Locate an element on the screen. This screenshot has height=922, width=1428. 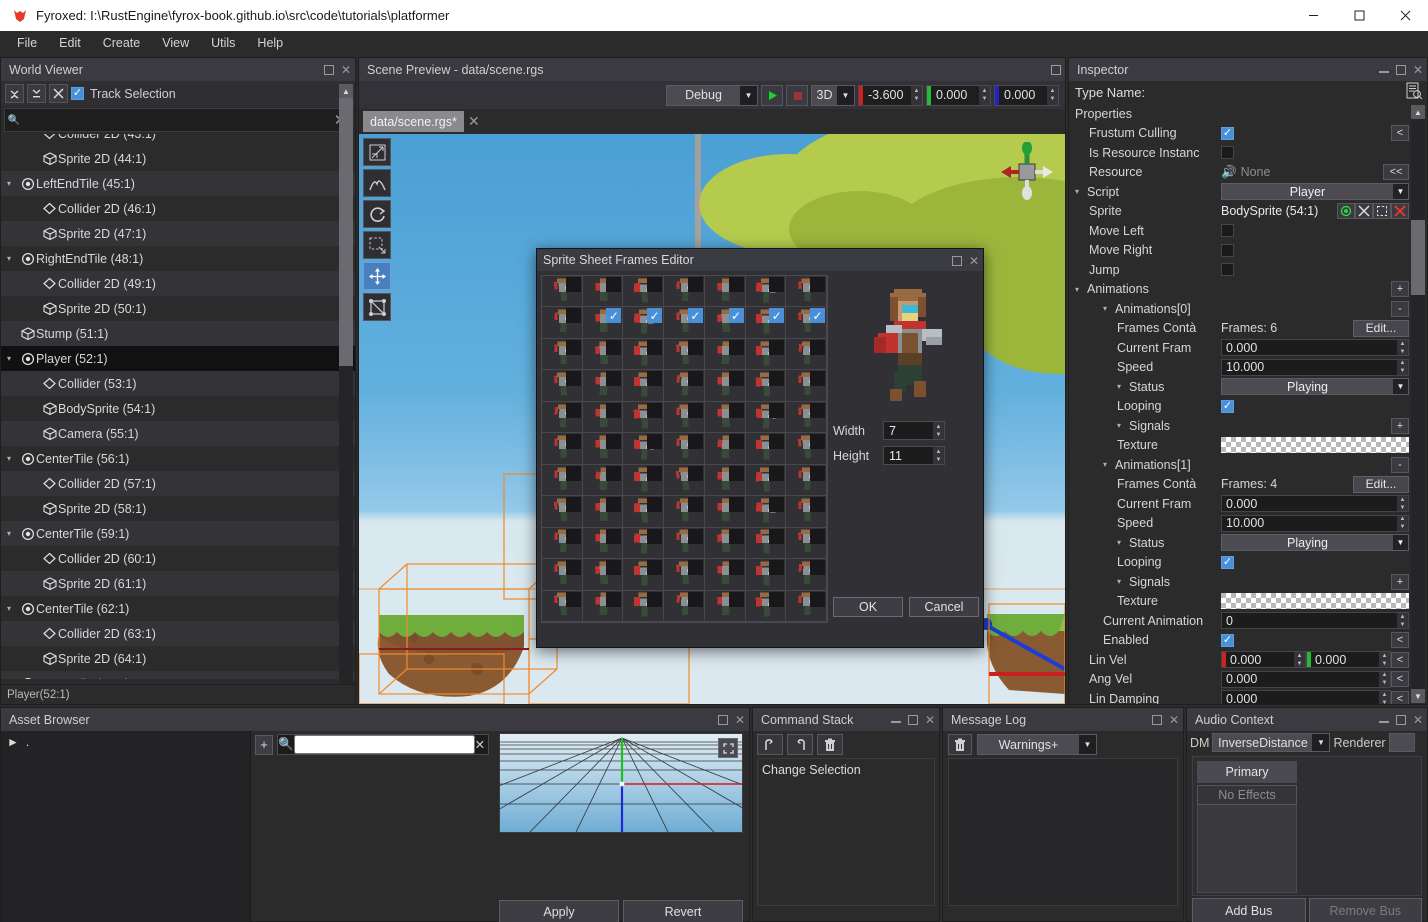
frame-checkbox: ✓ is located at coordinates (614, 316).